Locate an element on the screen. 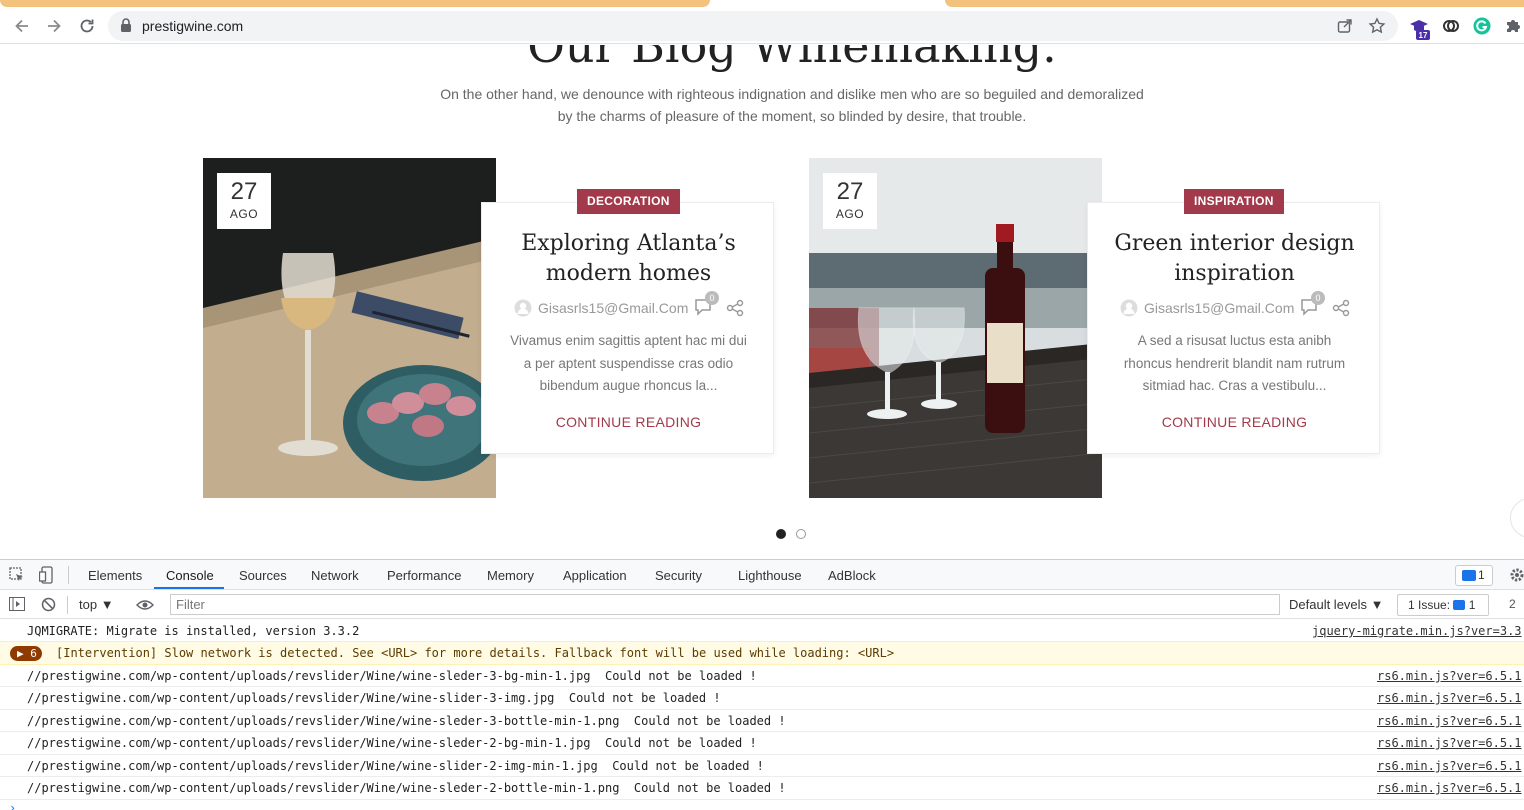 The width and height of the screenshot is (1524, 810). share-page-icon is located at coordinates (1345, 28).